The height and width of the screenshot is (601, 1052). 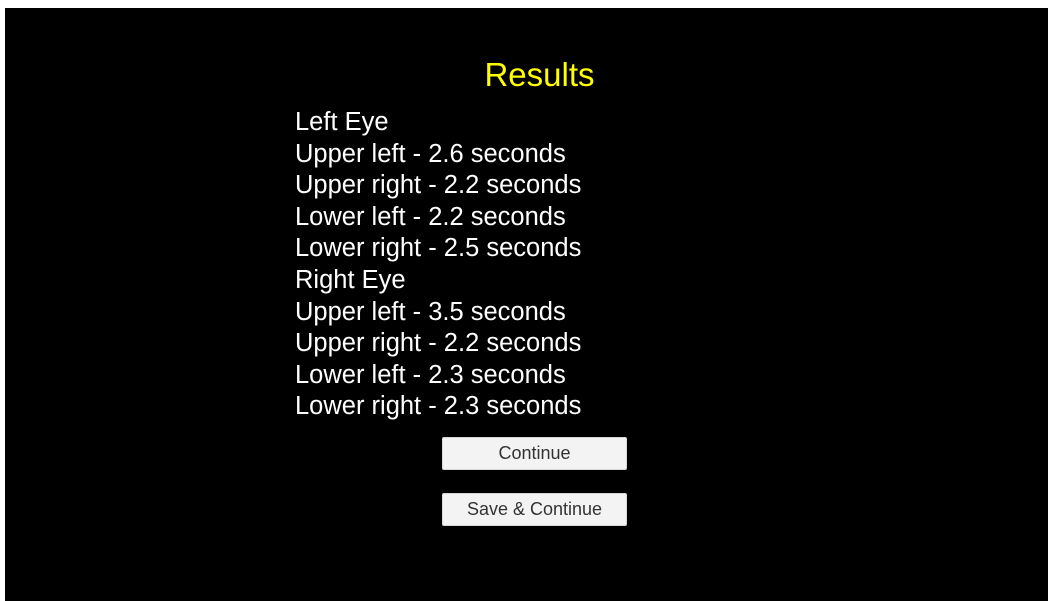 What do you see at coordinates (534, 453) in the screenshot?
I see `continue-button: Continue` at bounding box center [534, 453].